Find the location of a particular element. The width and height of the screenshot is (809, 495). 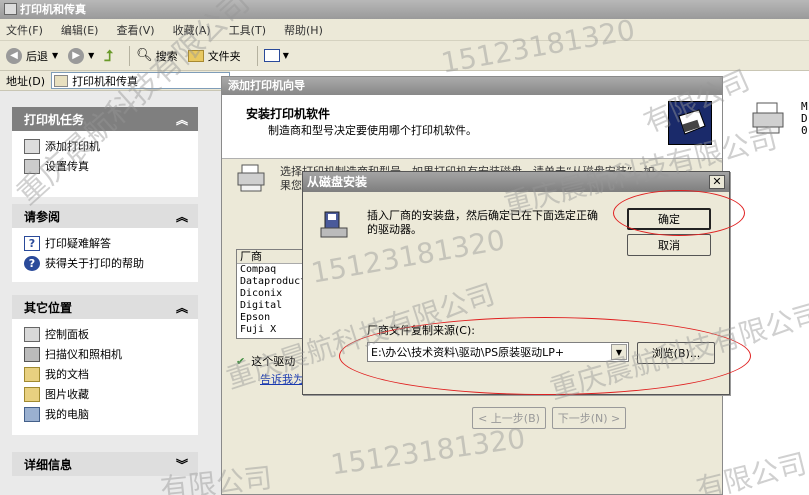

place-my-pictures: 图片收藏 is located at coordinates (111, 394).